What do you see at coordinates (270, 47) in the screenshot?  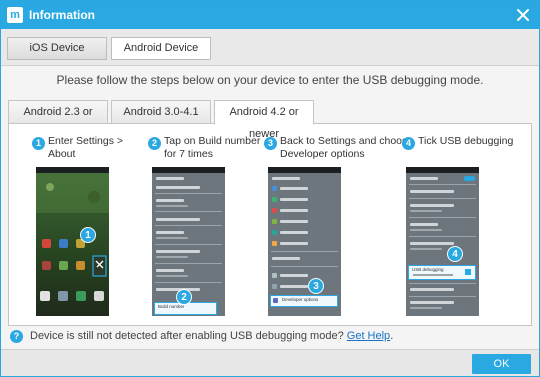 I see `device-tab-bar: iOS Device Android Device` at bounding box center [270, 47].